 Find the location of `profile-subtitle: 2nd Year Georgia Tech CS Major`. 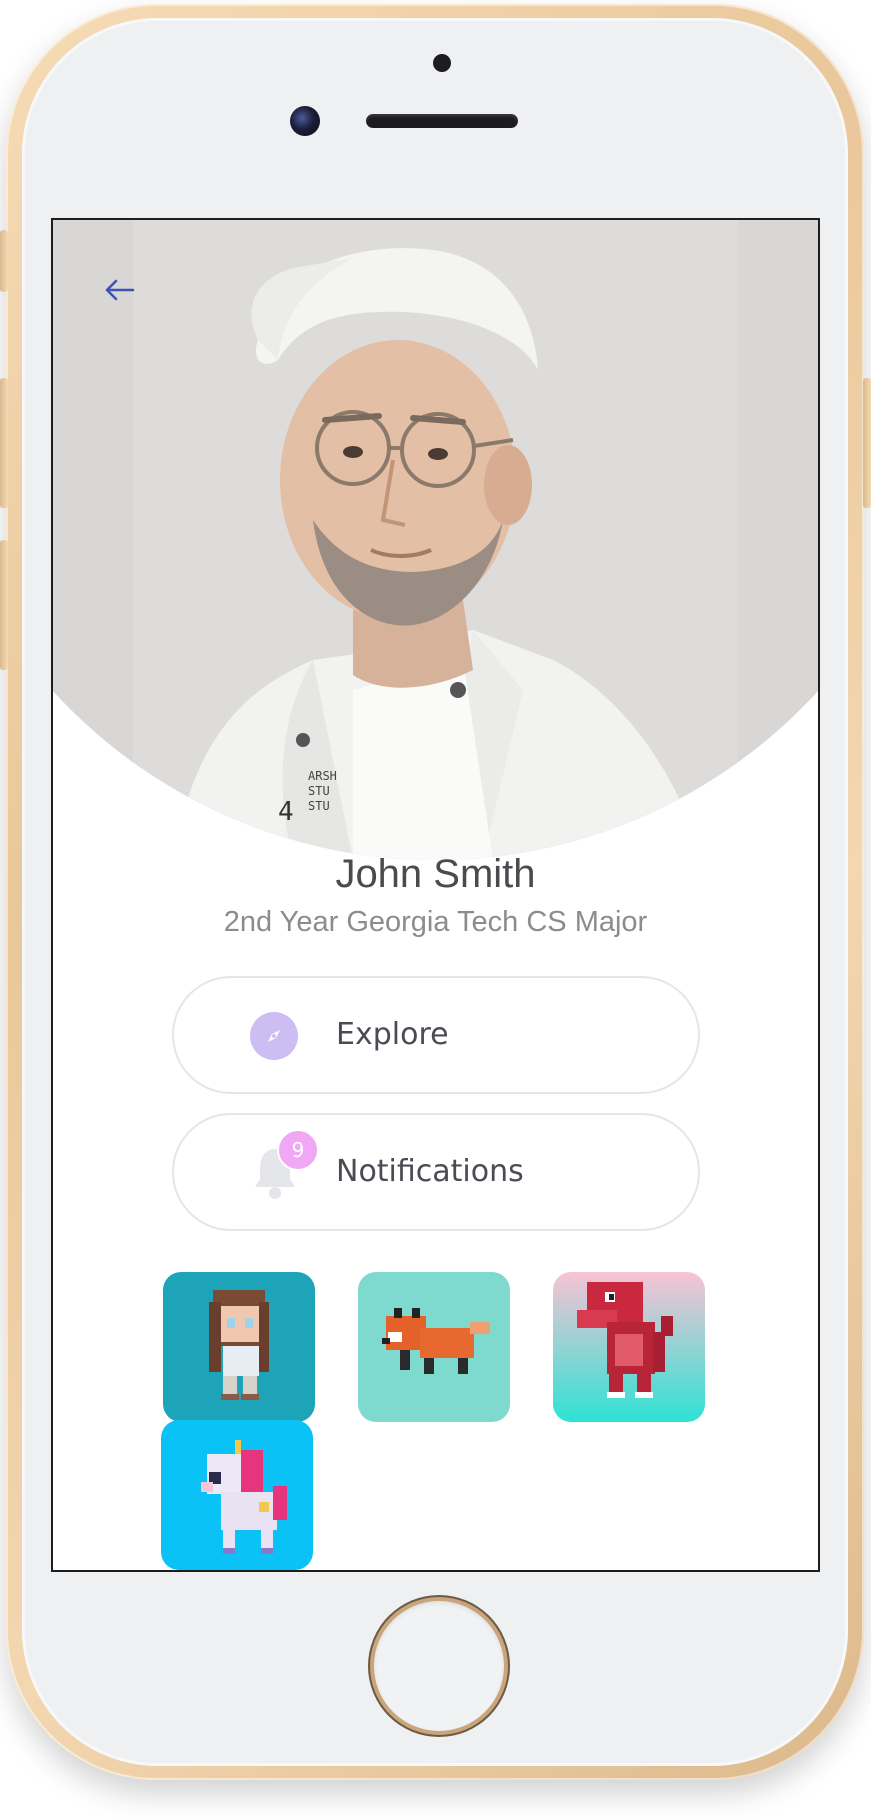

profile-subtitle: 2nd Year Georgia Tech CS Major is located at coordinates (435, 922).